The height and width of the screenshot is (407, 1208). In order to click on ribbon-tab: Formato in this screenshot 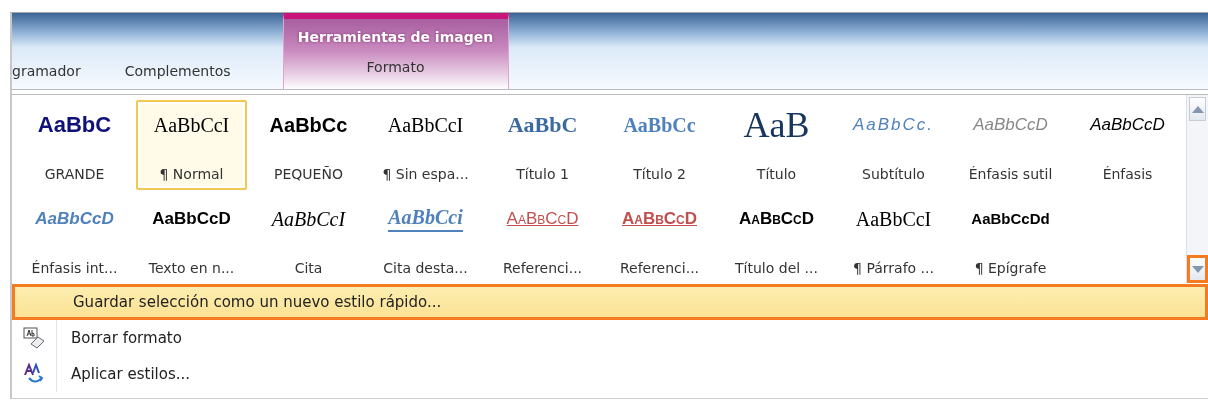, I will do `click(395, 67)`.